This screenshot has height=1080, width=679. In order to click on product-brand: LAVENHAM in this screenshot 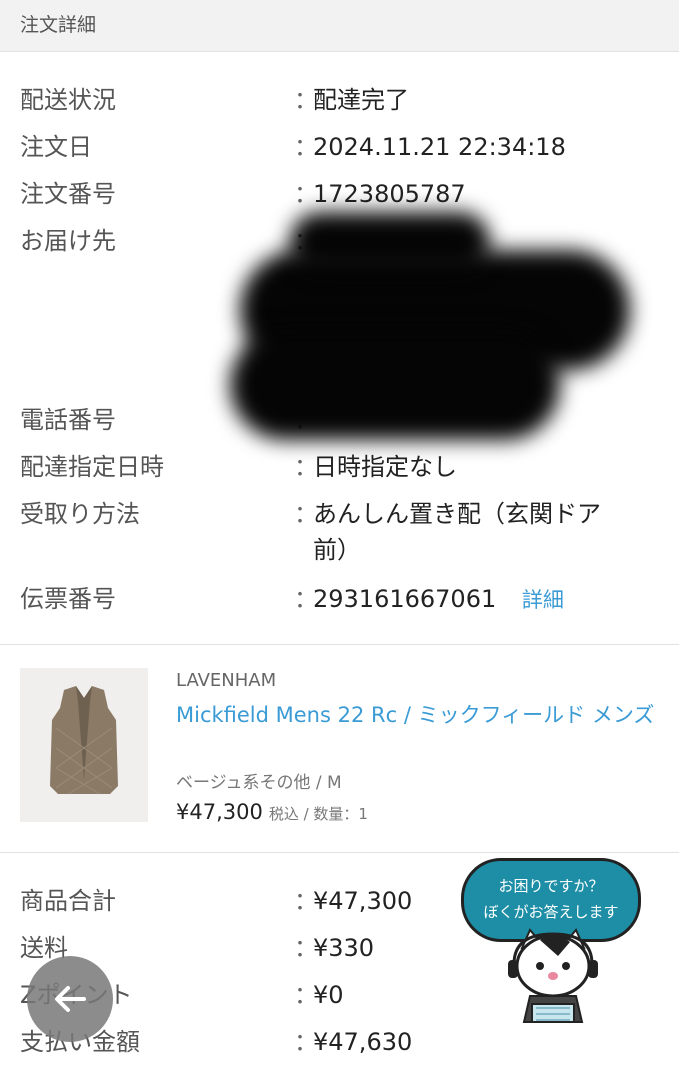, I will do `click(226, 680)`.